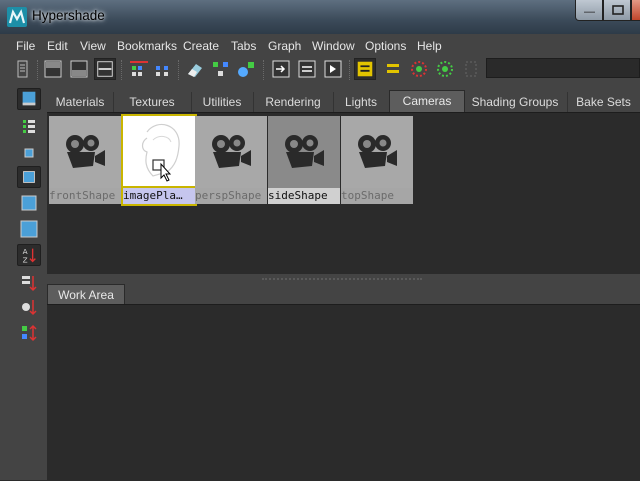 The width and height of the screenshot is (640, 481). I want to click on swatch-persp-shape: perspShape, so click(231, 160).